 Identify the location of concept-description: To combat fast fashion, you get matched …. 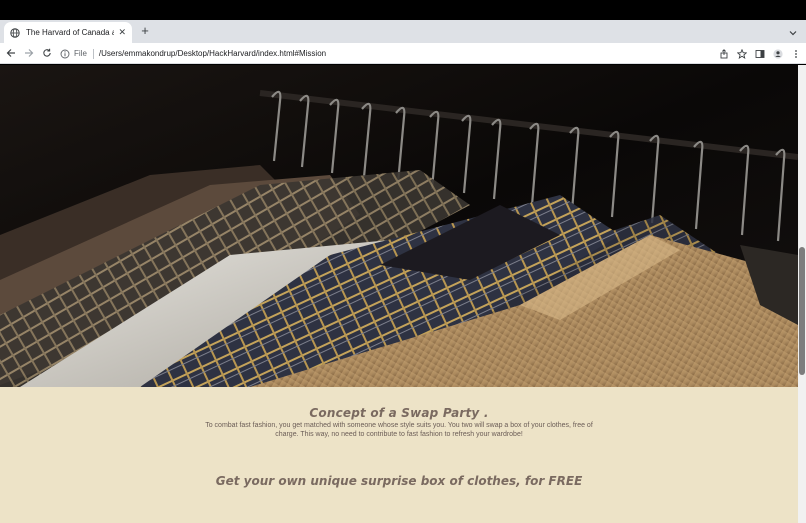
(399, 430).